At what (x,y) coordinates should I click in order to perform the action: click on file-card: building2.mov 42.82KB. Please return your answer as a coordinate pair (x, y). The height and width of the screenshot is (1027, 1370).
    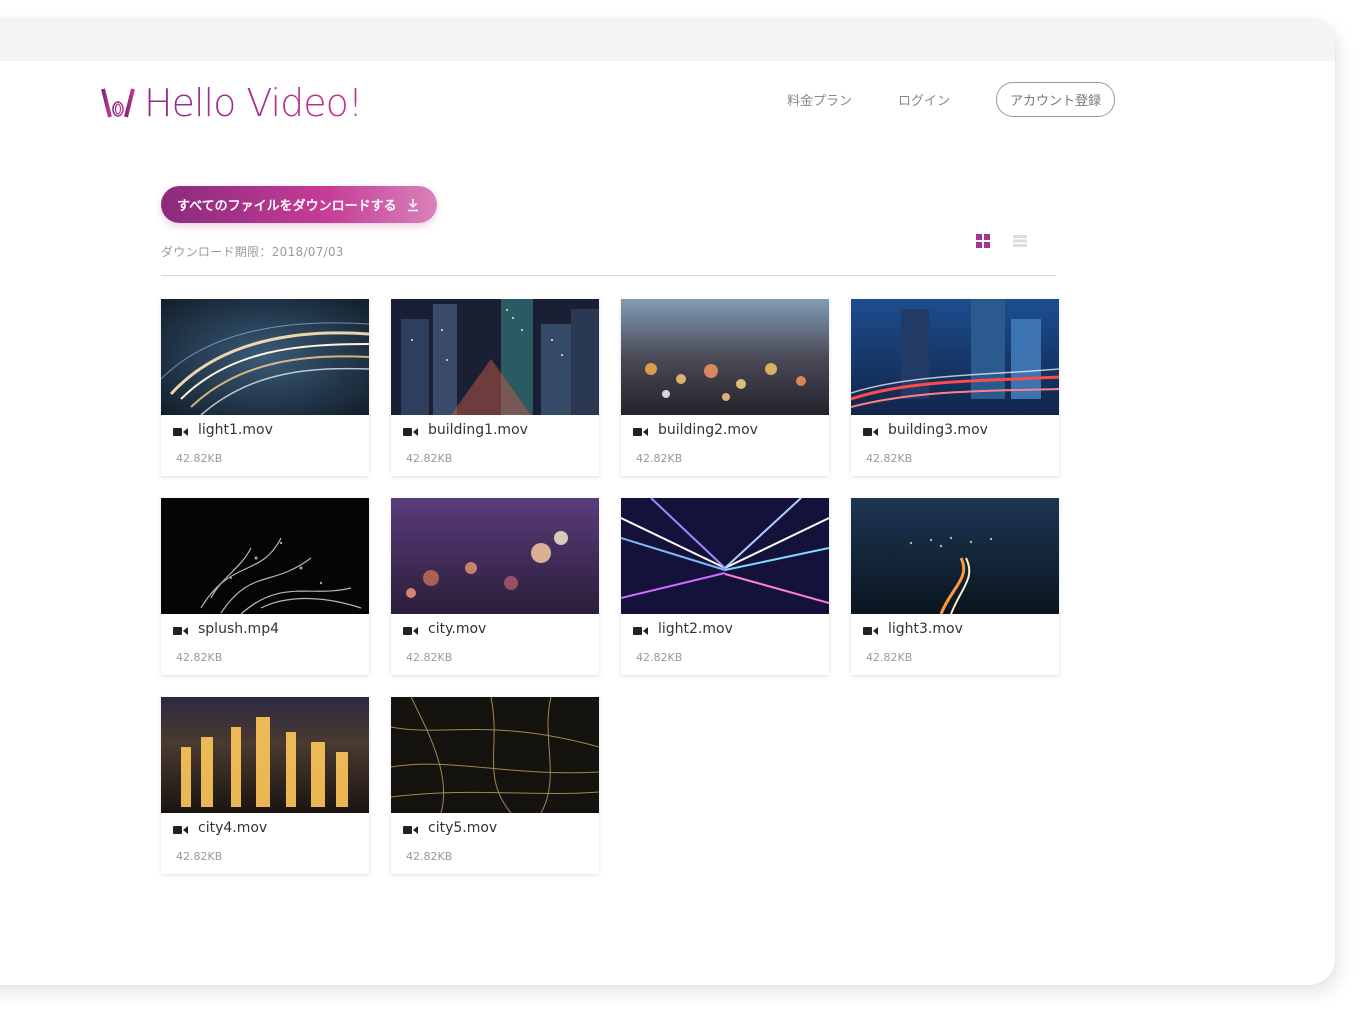
    Looking at the image, I should click on (725, 387).